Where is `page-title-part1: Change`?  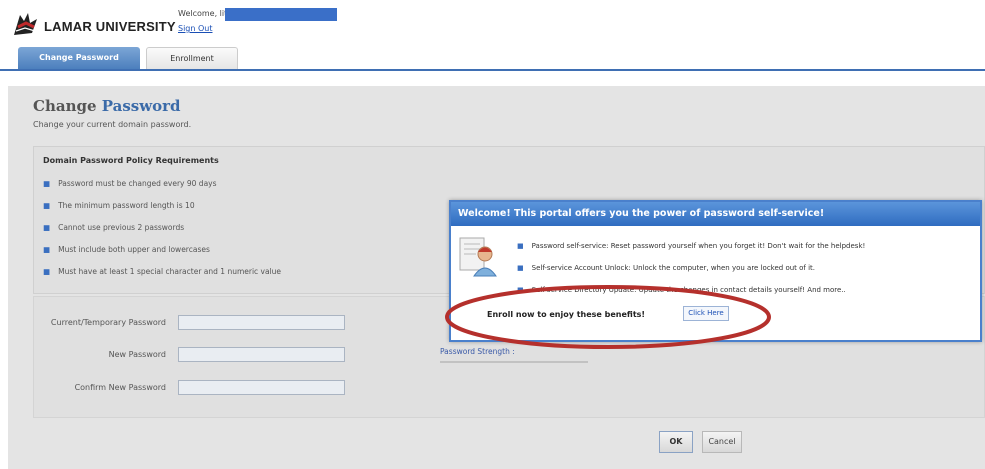 page-title-part1: Change is located at coordinates (67, 106).